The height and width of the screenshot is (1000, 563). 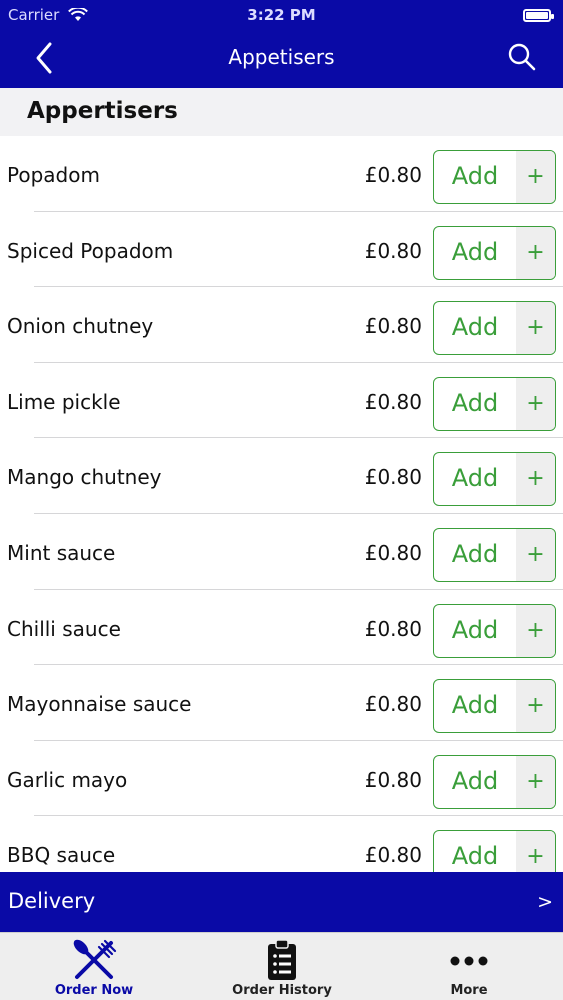 I want to click on chevron-right-icon: >, so click(x=545, y=902).